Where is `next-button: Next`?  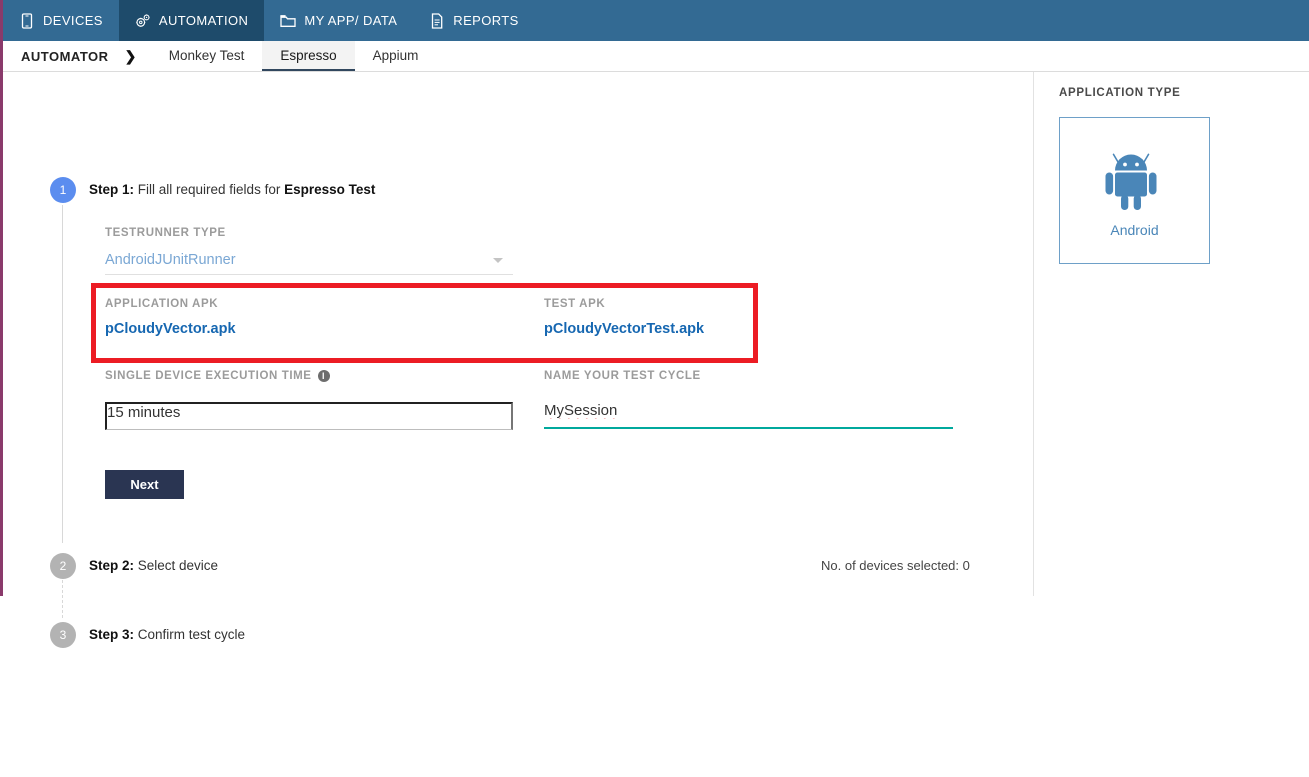
next-button: Next is located at coordinates (144, 484).